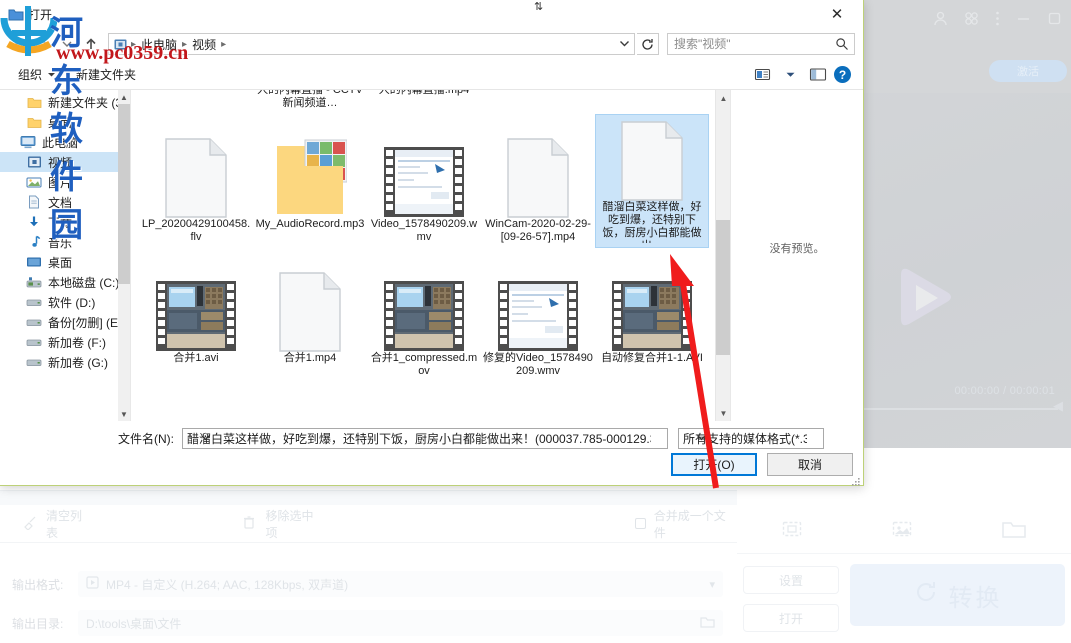 The image size is (1071, 643). What do you see at coordinates (134, 623) in the screenshot?
I see `output-folder-value: D:\tools\桌面\文件` at bounding box center [134, 623].